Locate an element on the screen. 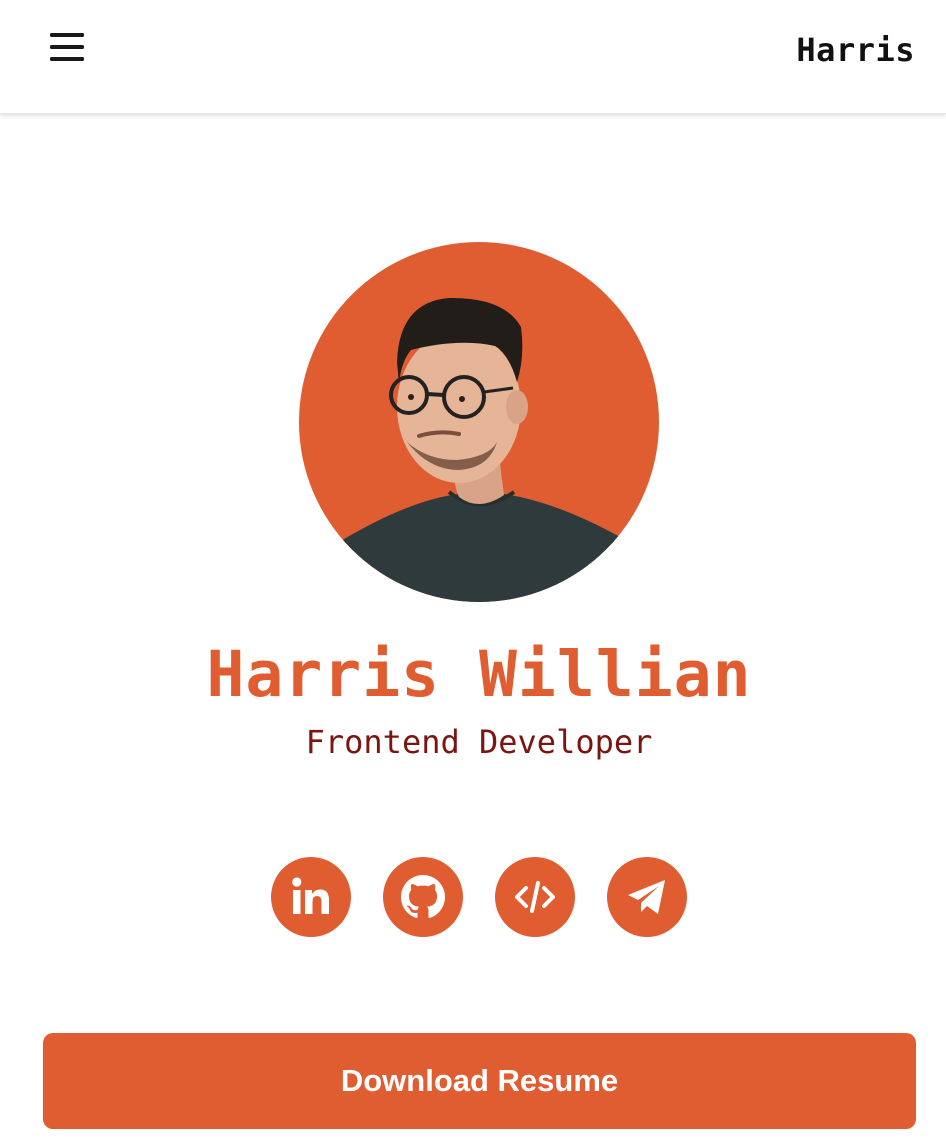 This screenshot has height=1142, width=946. github-icon is located at coordinates (423, 896).